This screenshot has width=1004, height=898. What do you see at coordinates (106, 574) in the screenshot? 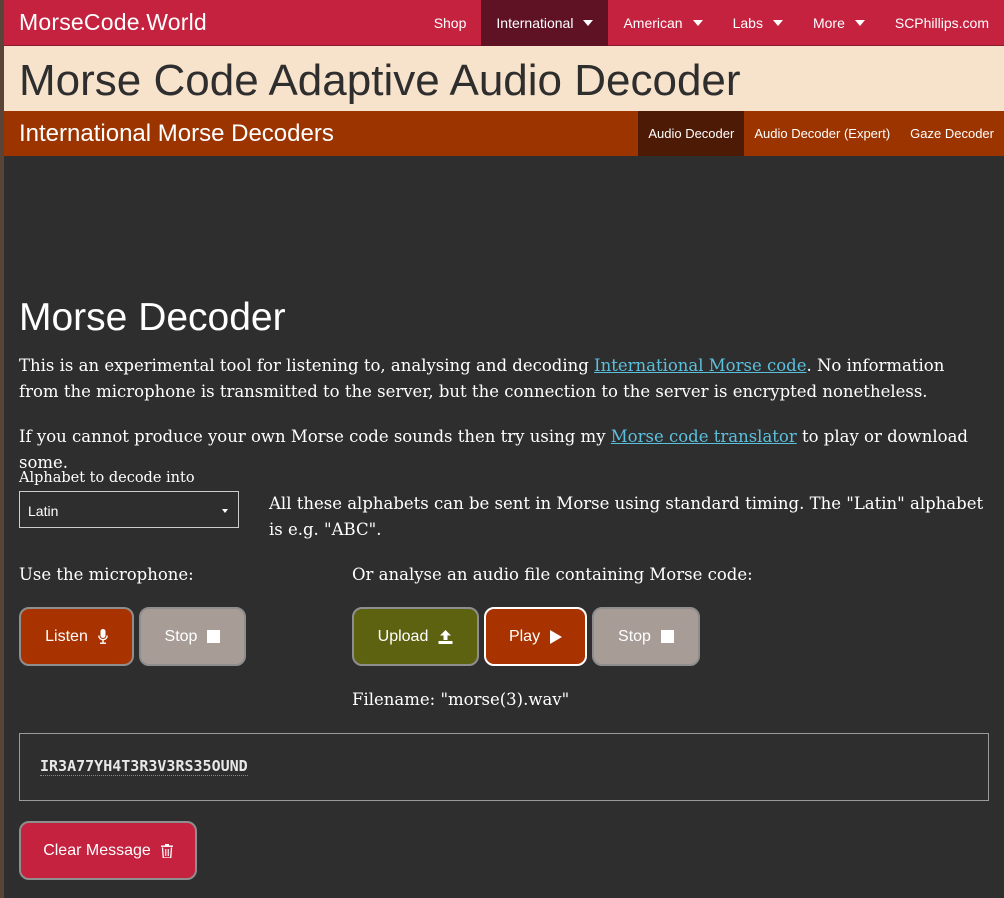
I see `mic-label: Use the microphone:` at bounding box center [106, 574].